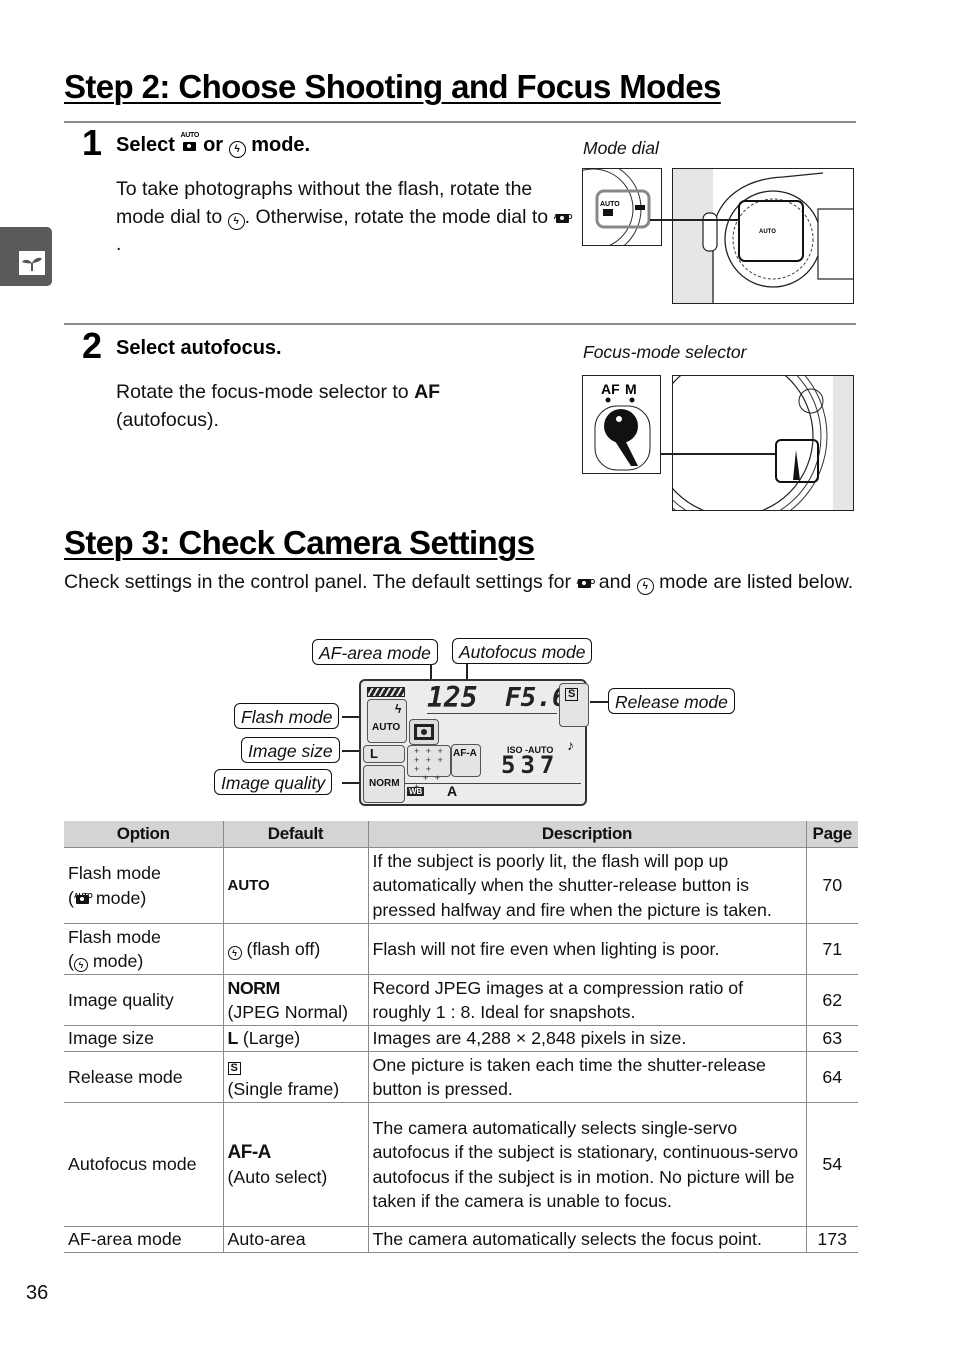 The height and width of the screenshot is (1352, 954). What do you see at coordinates (283, 948) in the screenshot?
I see `default-value: (flash off)` at bounding box center [283, 948].